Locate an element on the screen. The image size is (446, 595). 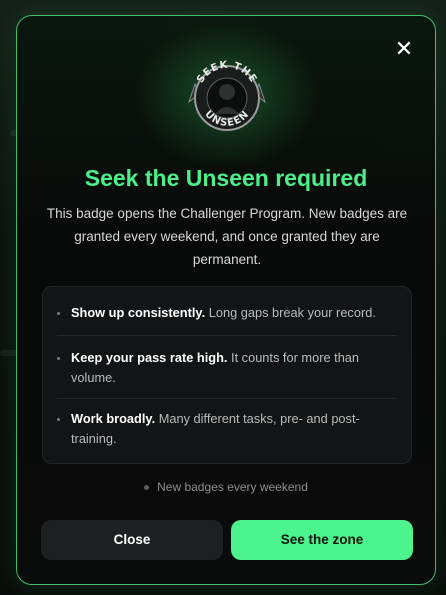
close-button: Close is located at coordinates (132, 540).